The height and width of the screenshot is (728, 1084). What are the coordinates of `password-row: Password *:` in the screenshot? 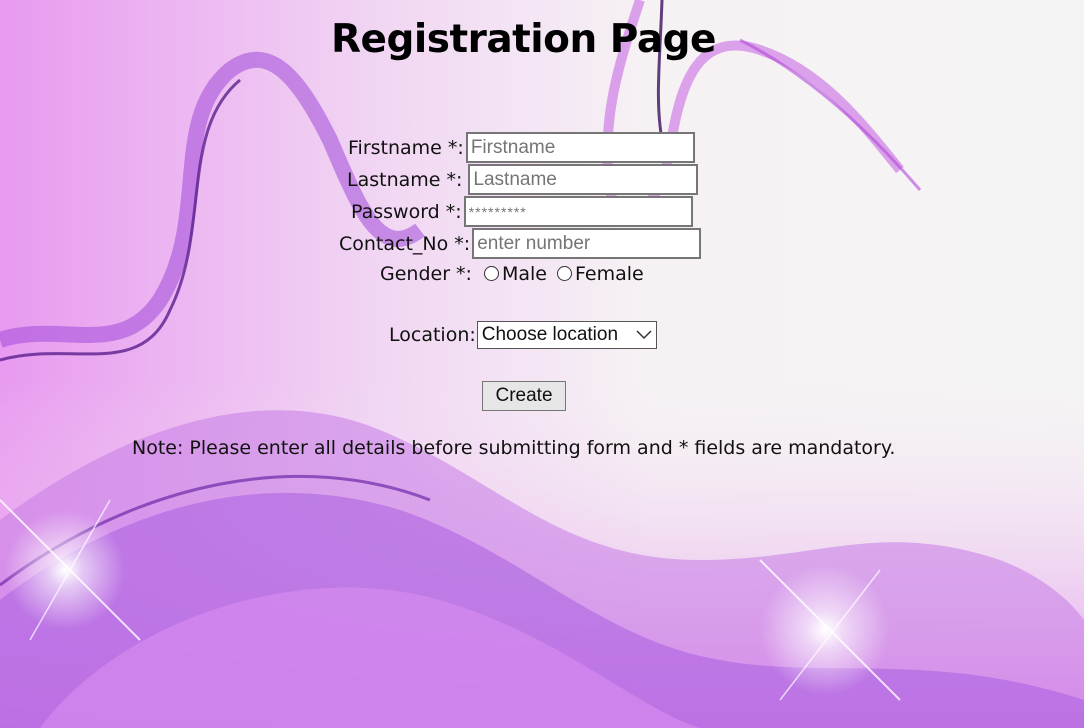 It's located at (522, 211).